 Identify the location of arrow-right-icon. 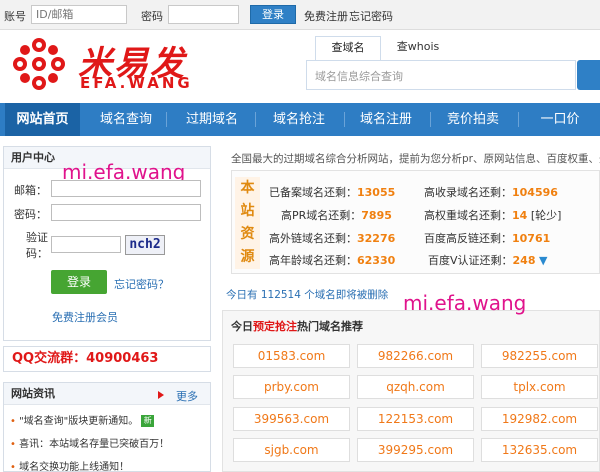
(161, 395).